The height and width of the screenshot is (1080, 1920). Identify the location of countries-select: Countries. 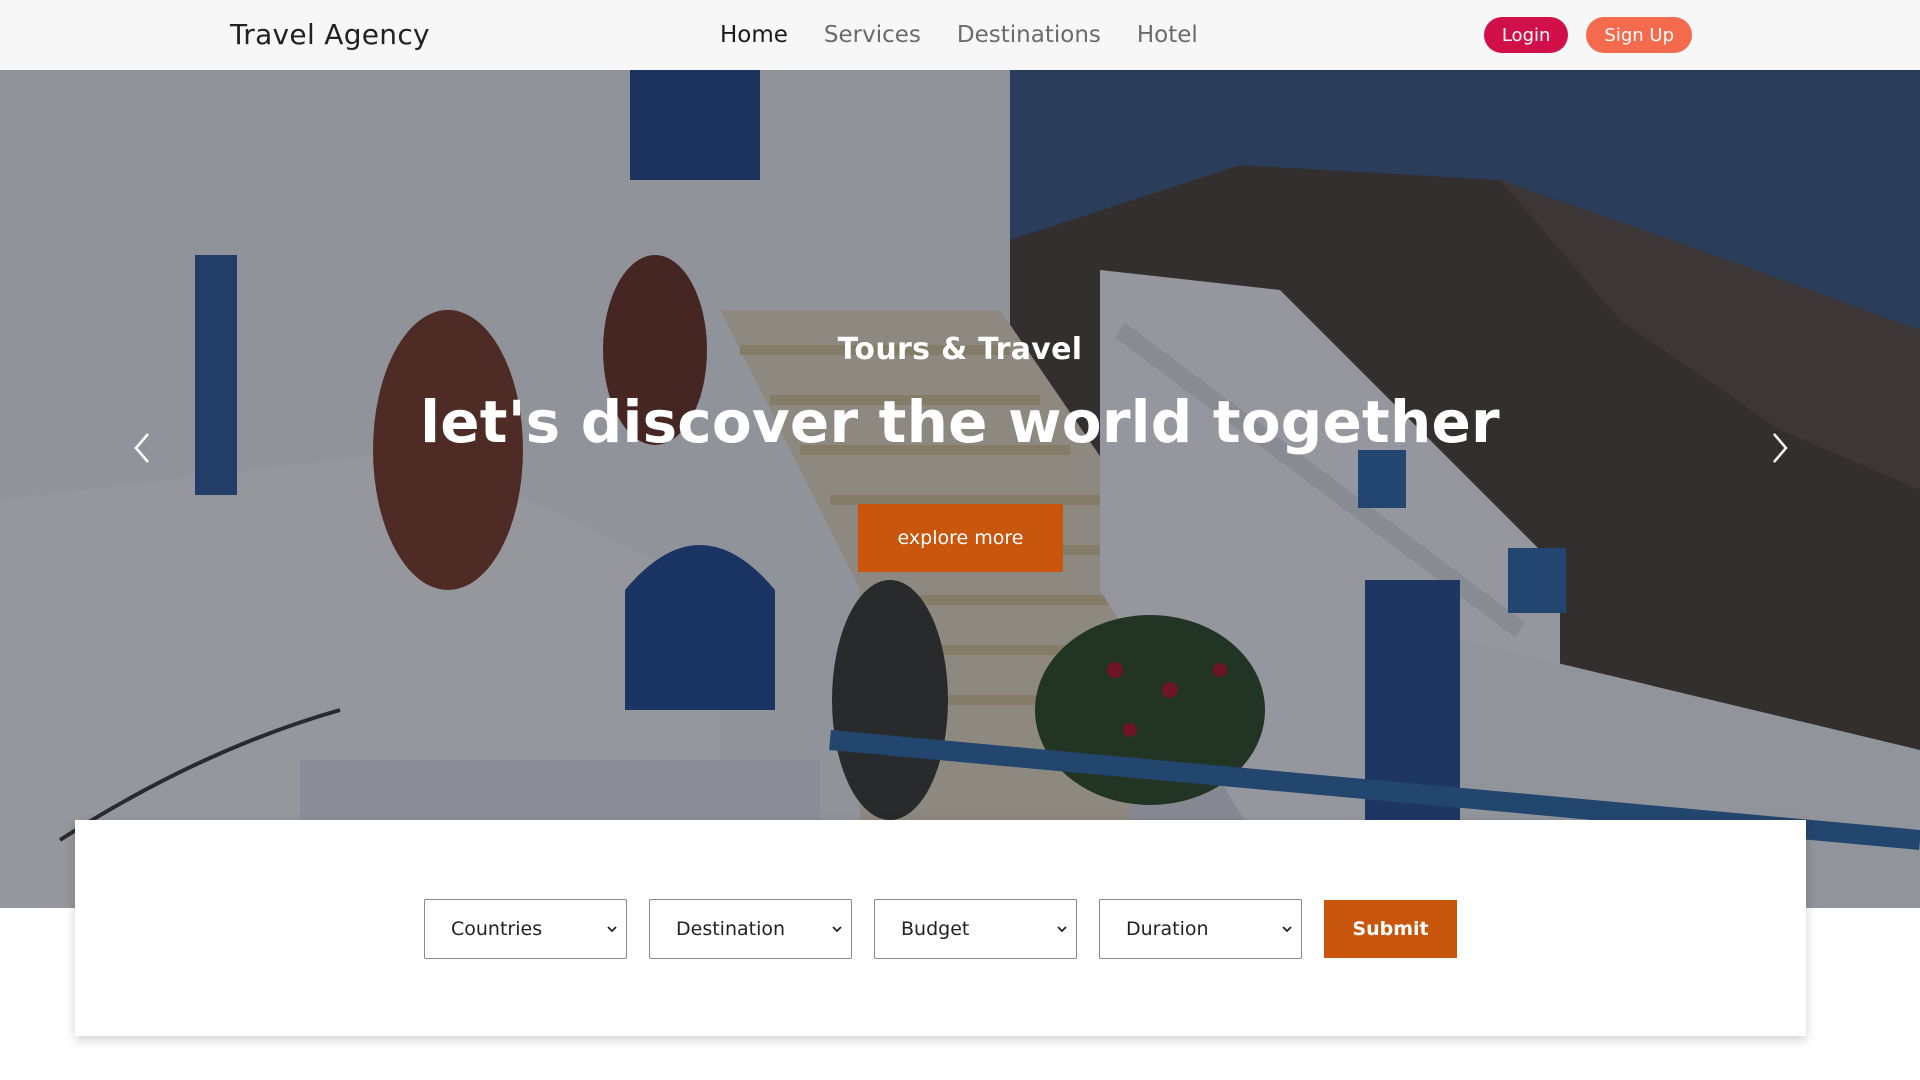
(525, 929).